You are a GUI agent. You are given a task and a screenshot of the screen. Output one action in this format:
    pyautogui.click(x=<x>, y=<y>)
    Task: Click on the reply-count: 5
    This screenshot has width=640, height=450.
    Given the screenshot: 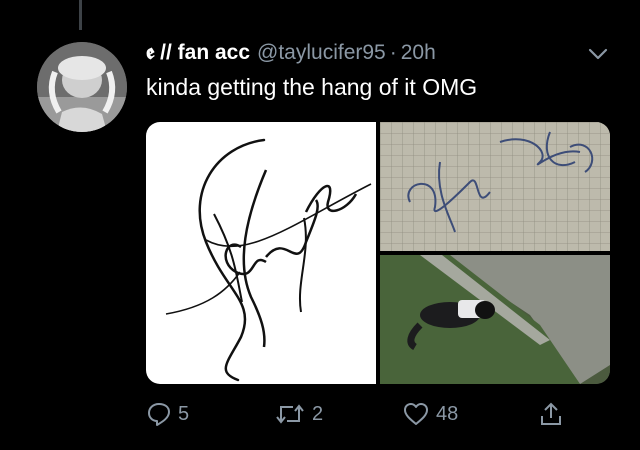 What is the action you would take?
    pyautogui.click(x=184, y=413)
    